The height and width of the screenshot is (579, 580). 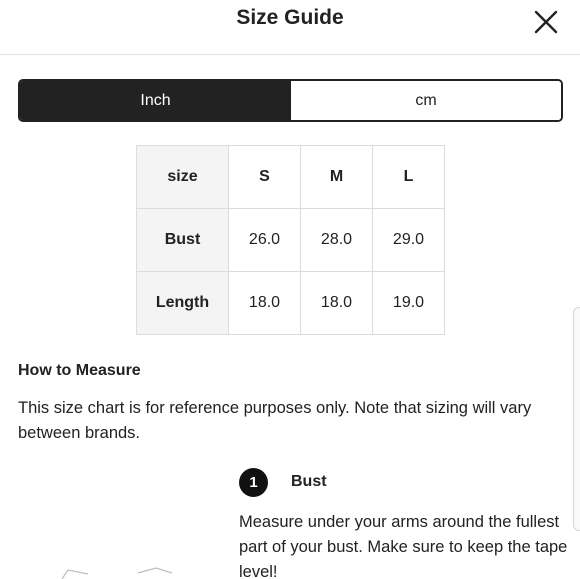 What do you see at coordinates (408, 303) in the screenshot?
I see `table-cell: 19.0` at bounding box center [408, 303].